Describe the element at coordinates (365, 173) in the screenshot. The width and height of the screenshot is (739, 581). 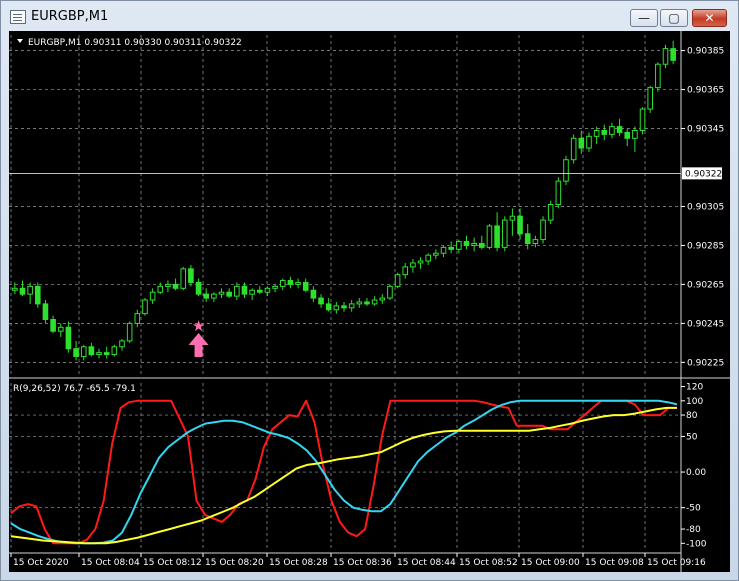
I see `current-price-marker: 0.90322` at that location.